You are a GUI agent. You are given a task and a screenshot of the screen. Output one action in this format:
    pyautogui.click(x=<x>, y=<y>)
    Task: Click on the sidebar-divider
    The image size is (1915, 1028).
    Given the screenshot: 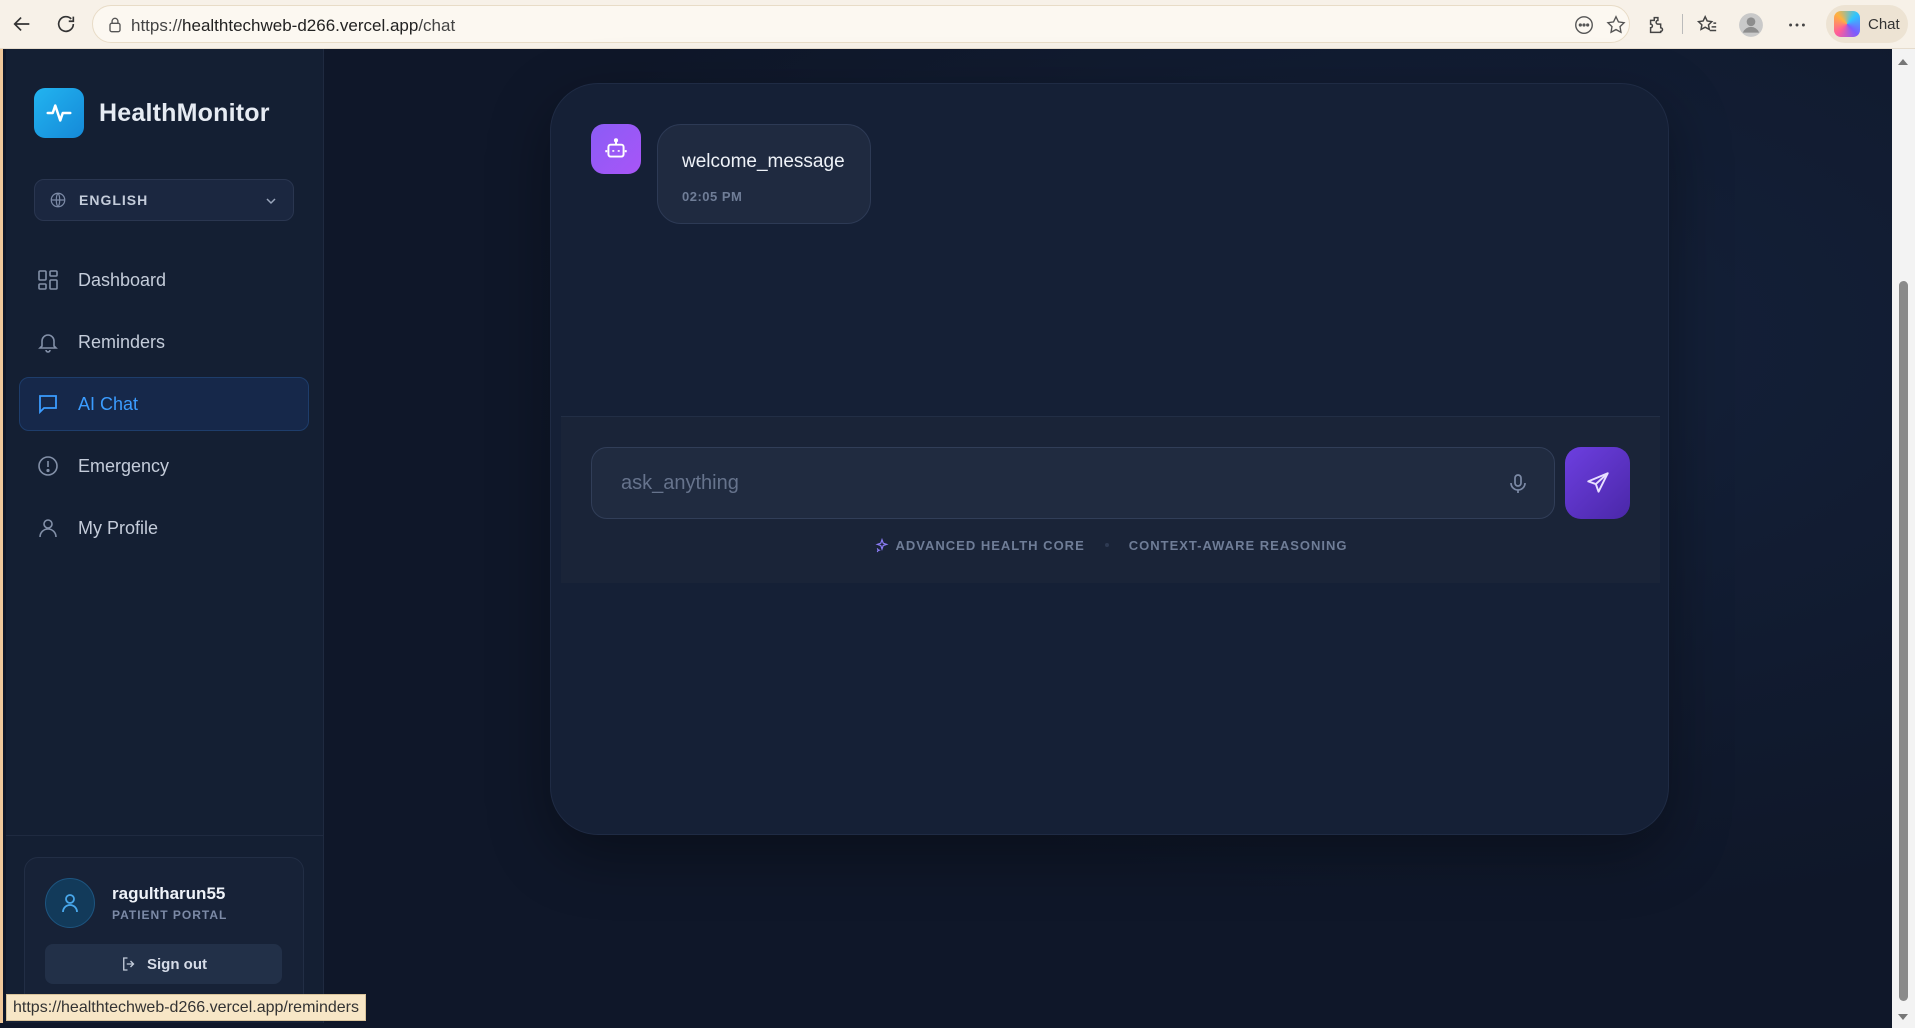 What is the action you would take?
    pyautogui.click(x=165, y=835)
    